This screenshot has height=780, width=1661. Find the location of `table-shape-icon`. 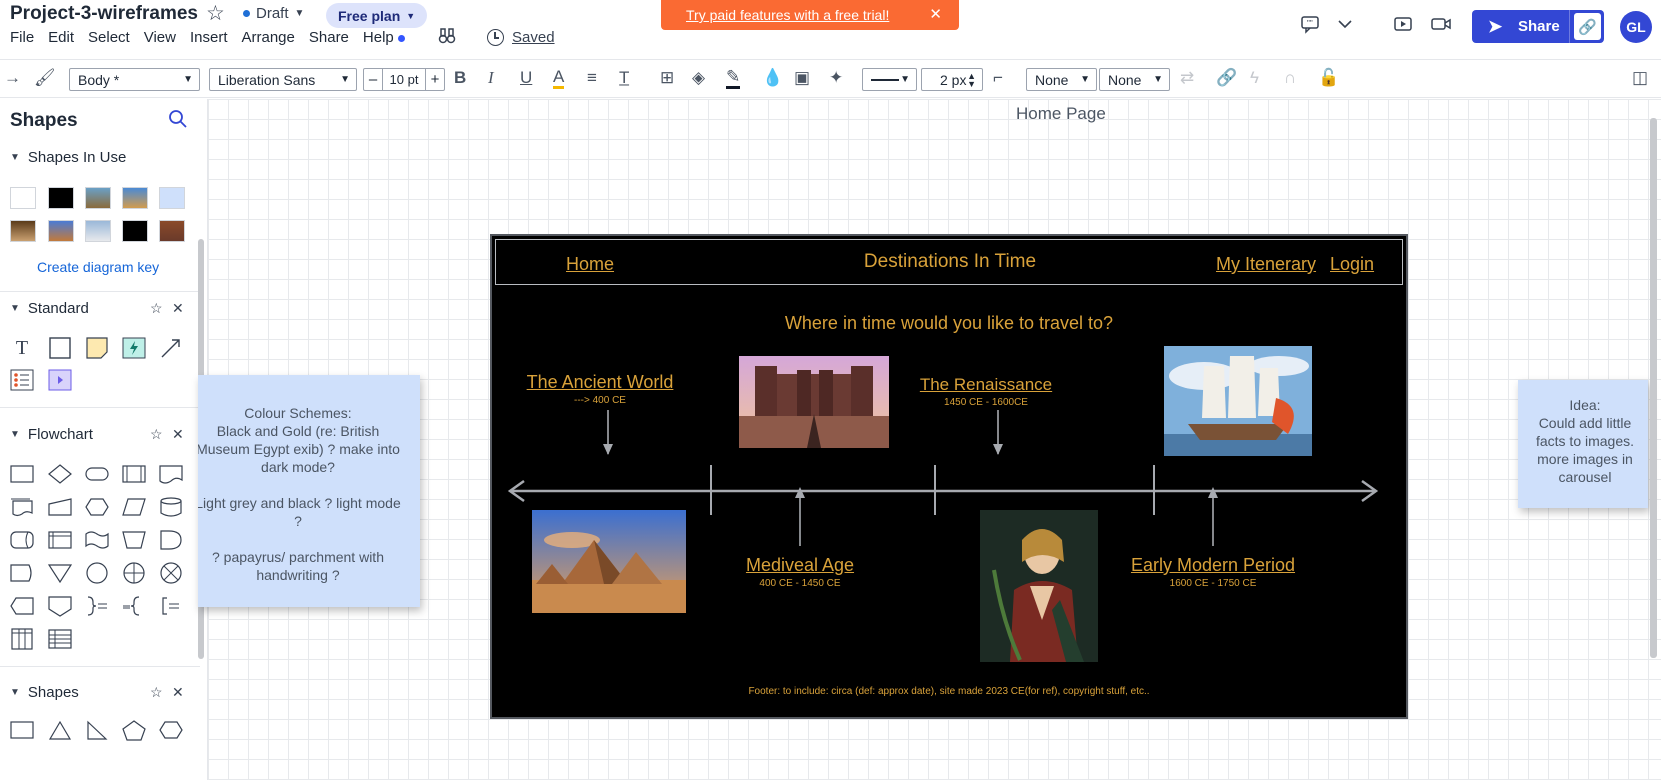

table-shape-icon is located at coordinates (60, 639).